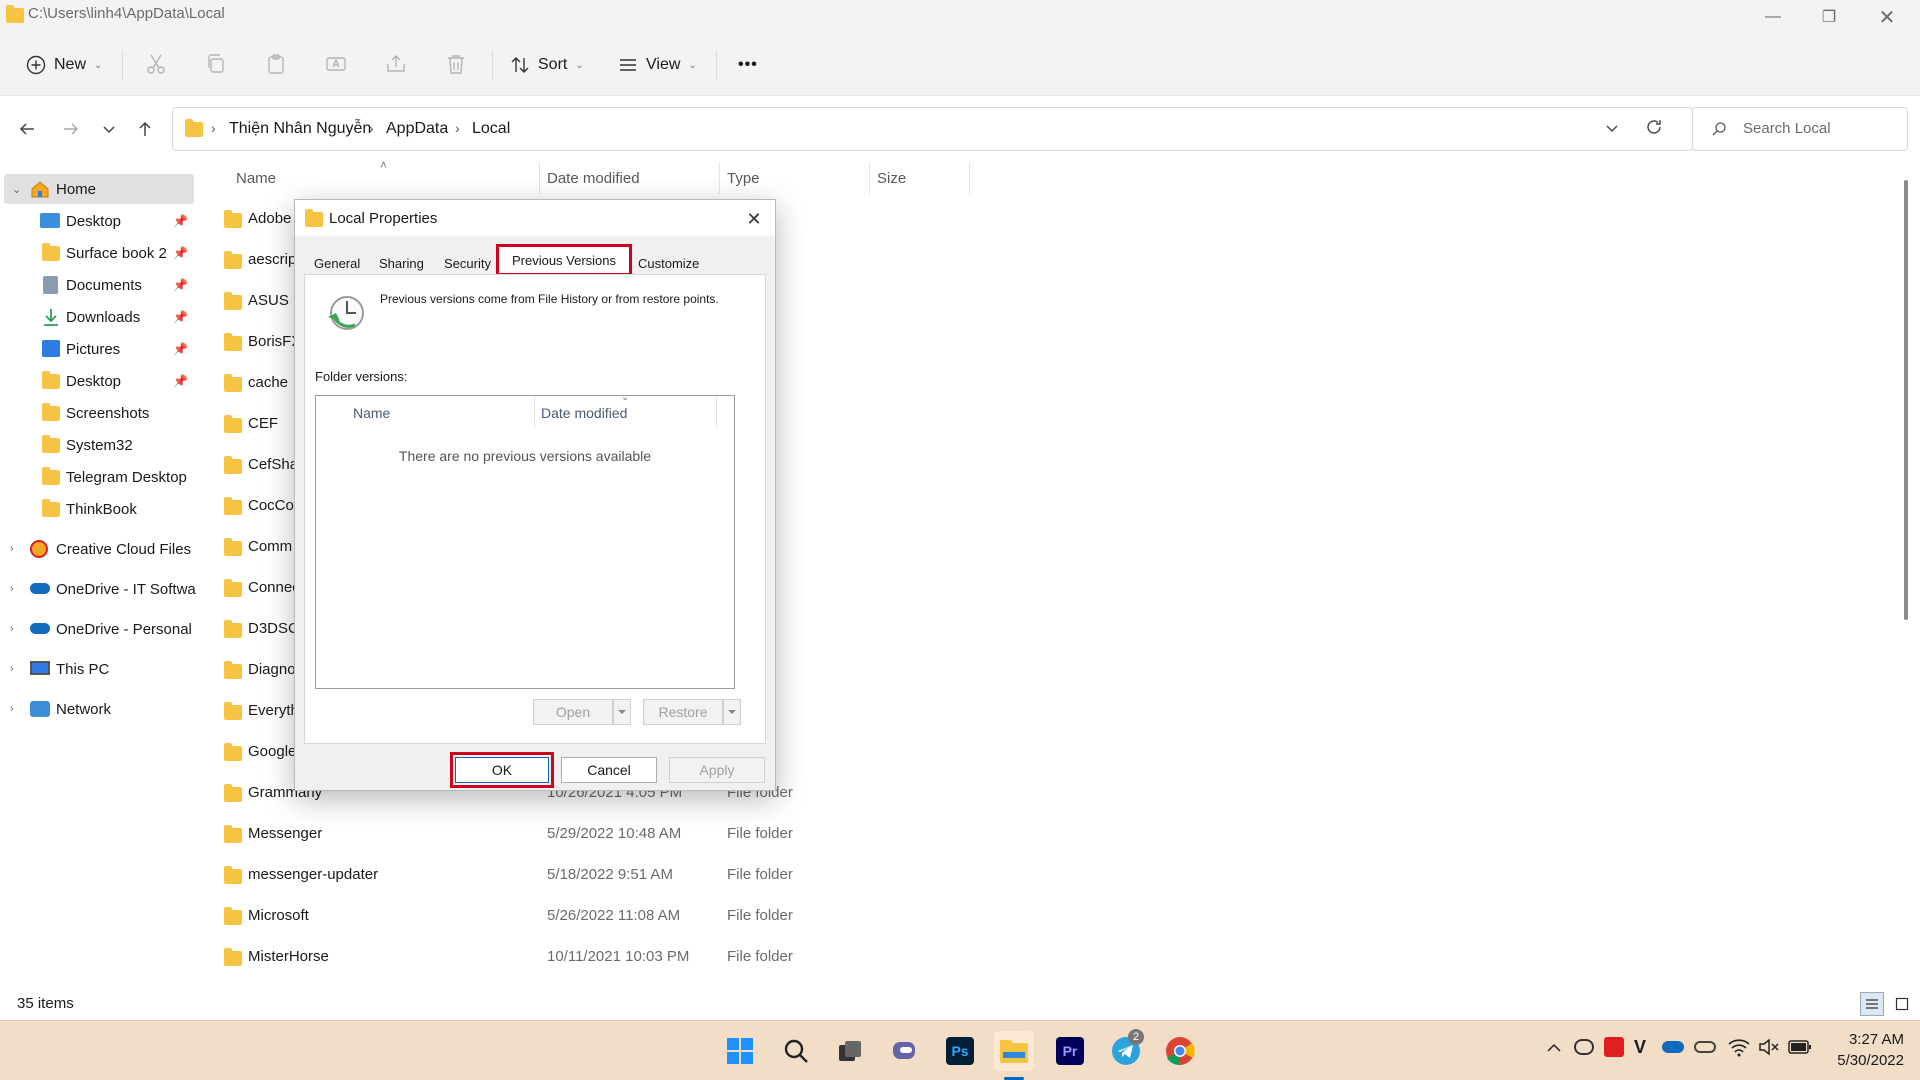 The height and width of the screenshot is (1080, 1920). What do you see at coordinates (1612, 128) in the screenshot?
I see `address-dropdown-icon` at bounding box center [1612, 128].